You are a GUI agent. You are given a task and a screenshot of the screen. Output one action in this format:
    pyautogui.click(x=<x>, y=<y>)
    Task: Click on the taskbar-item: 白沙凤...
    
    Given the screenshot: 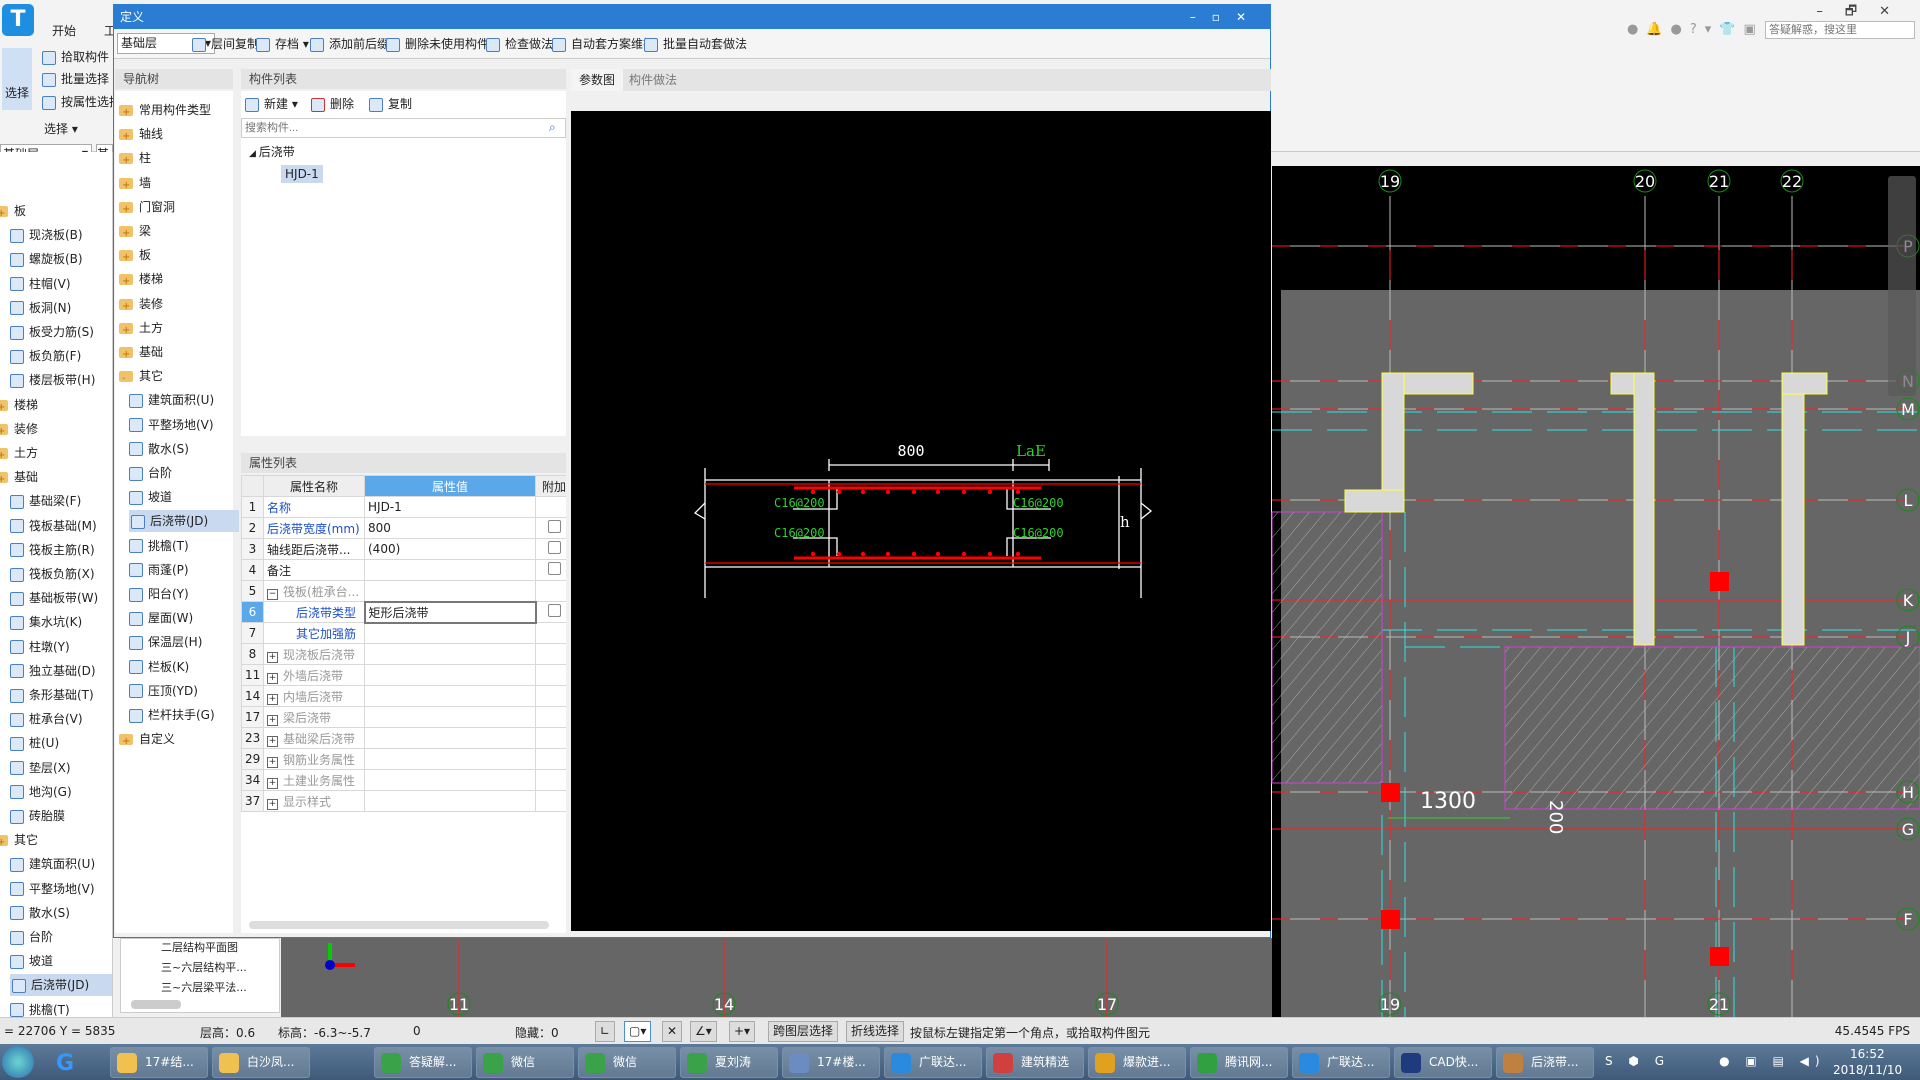 What is the action you would take?
    pyautogui.click(x=261, y=1062)
    